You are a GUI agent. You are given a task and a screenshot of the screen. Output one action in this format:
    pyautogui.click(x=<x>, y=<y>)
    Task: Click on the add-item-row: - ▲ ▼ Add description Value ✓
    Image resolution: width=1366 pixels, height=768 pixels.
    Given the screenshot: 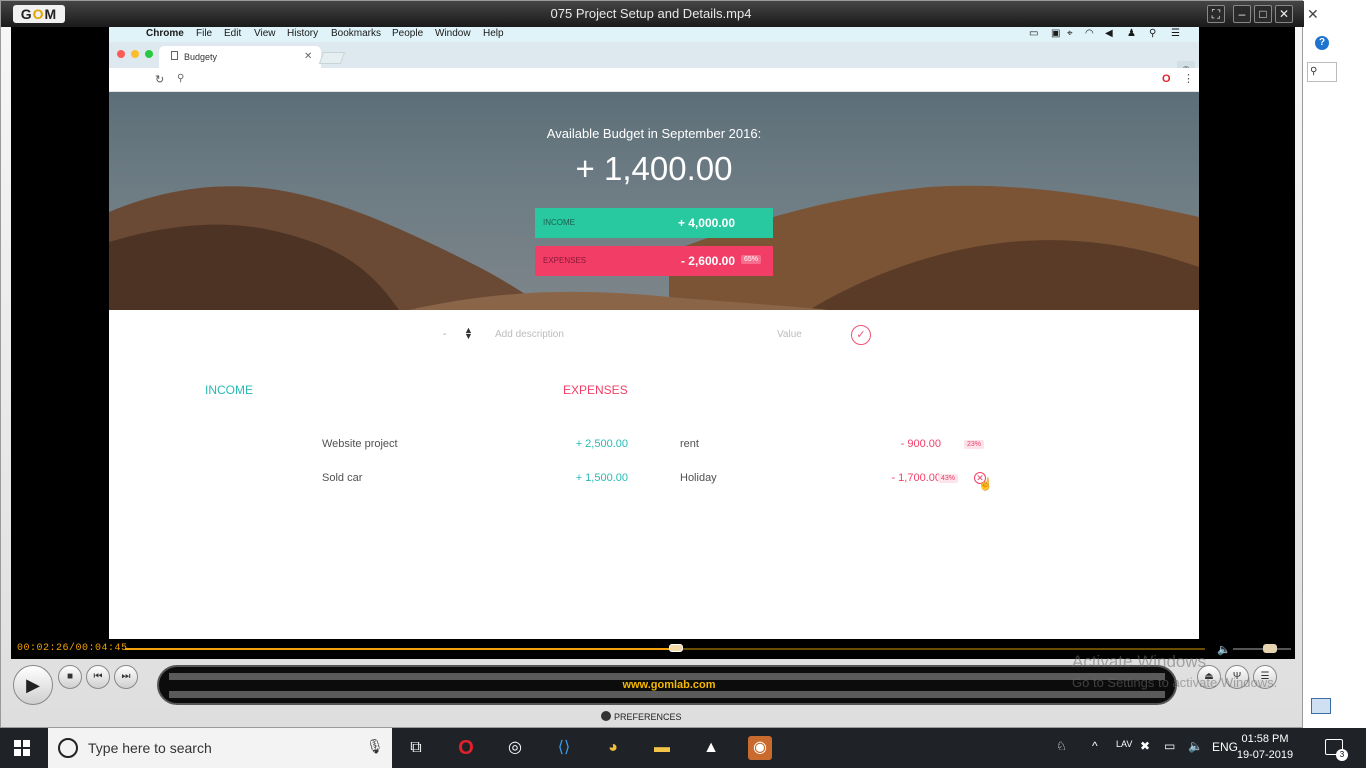 What is the action you would take?
    pyautogui.click(x=654, y=345)
    